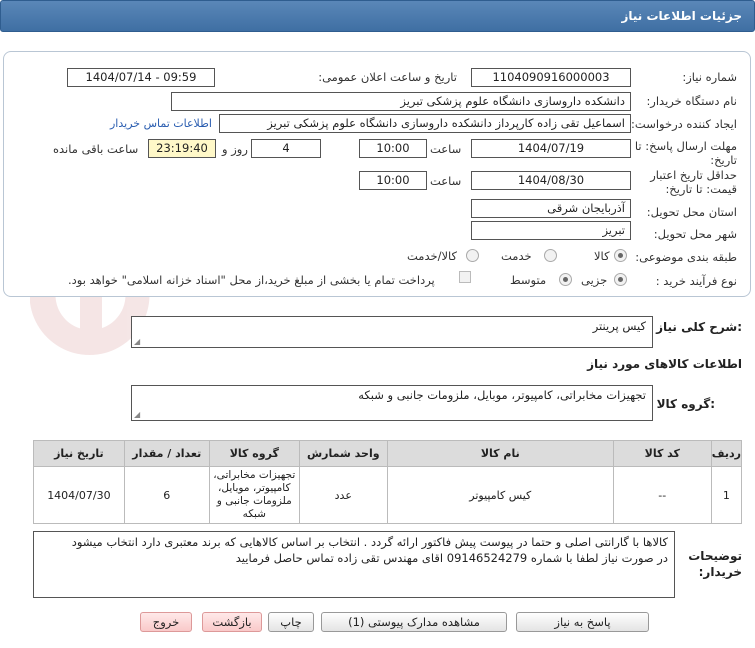 Image resolution: width=755 pixels, height=648 pixels. I want to click on process-radio-medium, so click(565, 279).